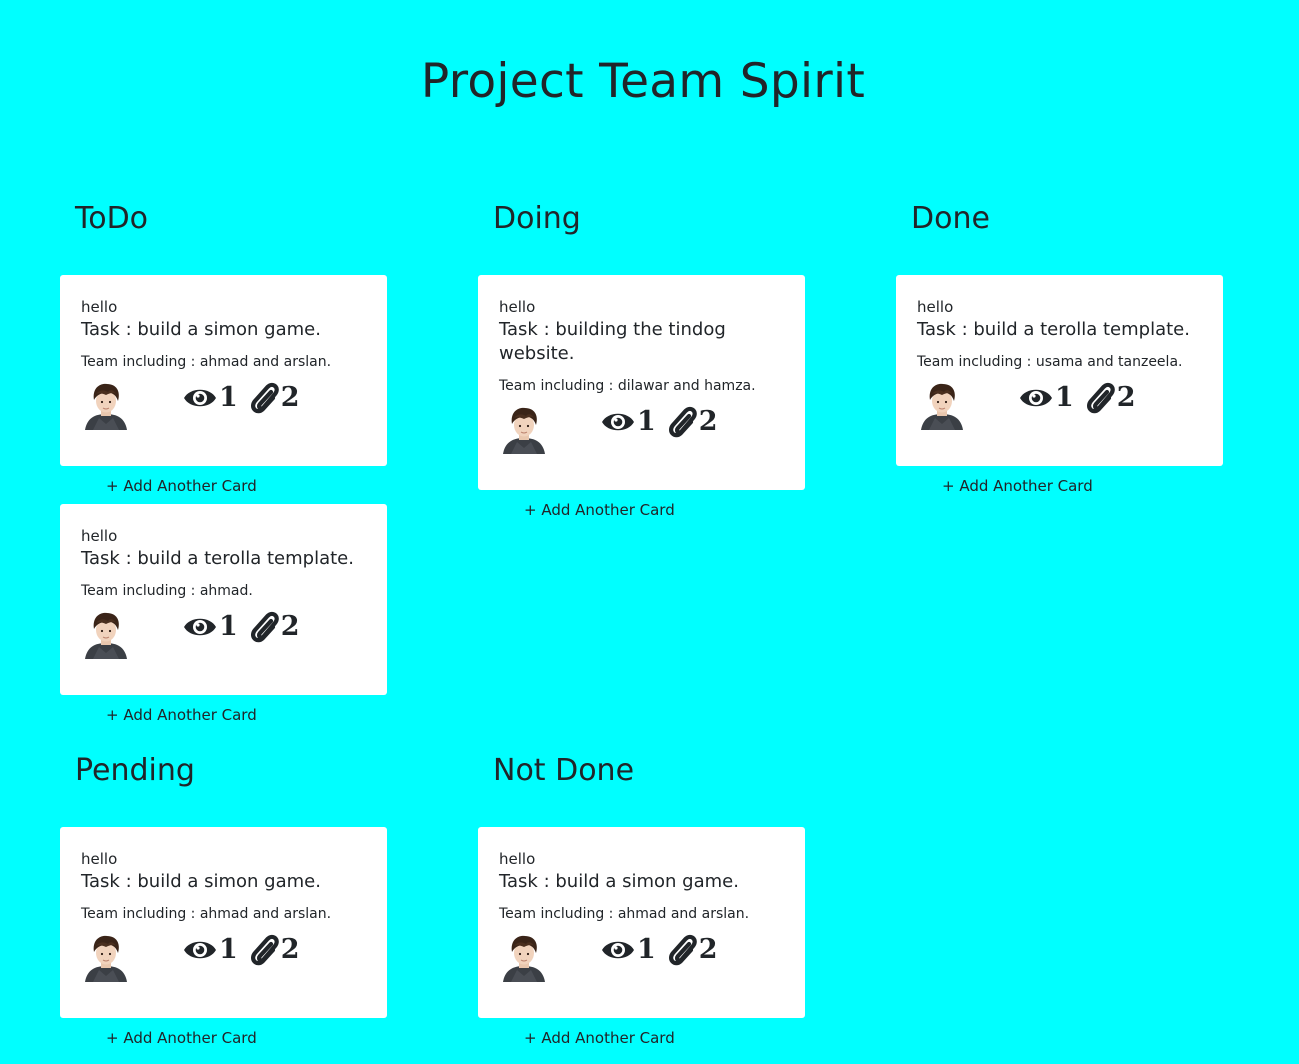  Describe the element at coordinates (643, 81) in the screenshot. I see `page-title: Project Team Spirit` at that location.